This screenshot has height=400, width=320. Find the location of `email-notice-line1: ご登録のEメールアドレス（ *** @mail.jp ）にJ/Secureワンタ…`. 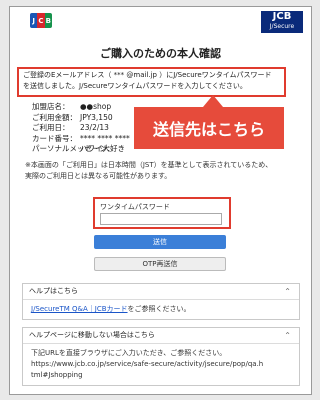

email-notice-line1: ご登録のEメールアドレス（ *** @mail.jp ）にJ/Secureワンタ… is located at coordinates (147, 75).